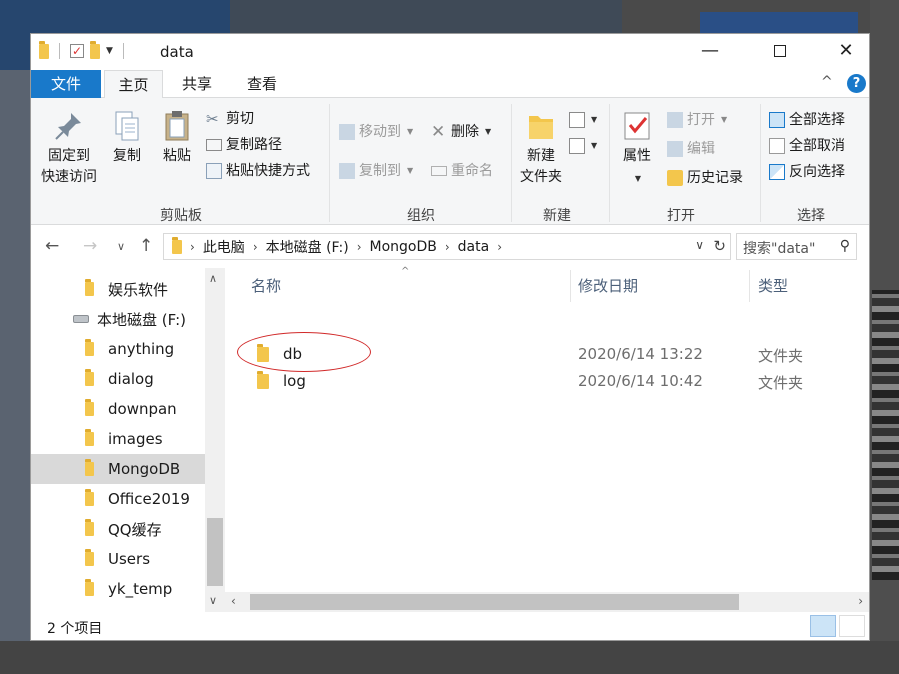 This screenshot has height=674, width=899. What do you see at coordinates (142, 409) in the screenshot?
I see `nav-item-label: downpan` at bounding box center [142, 409].